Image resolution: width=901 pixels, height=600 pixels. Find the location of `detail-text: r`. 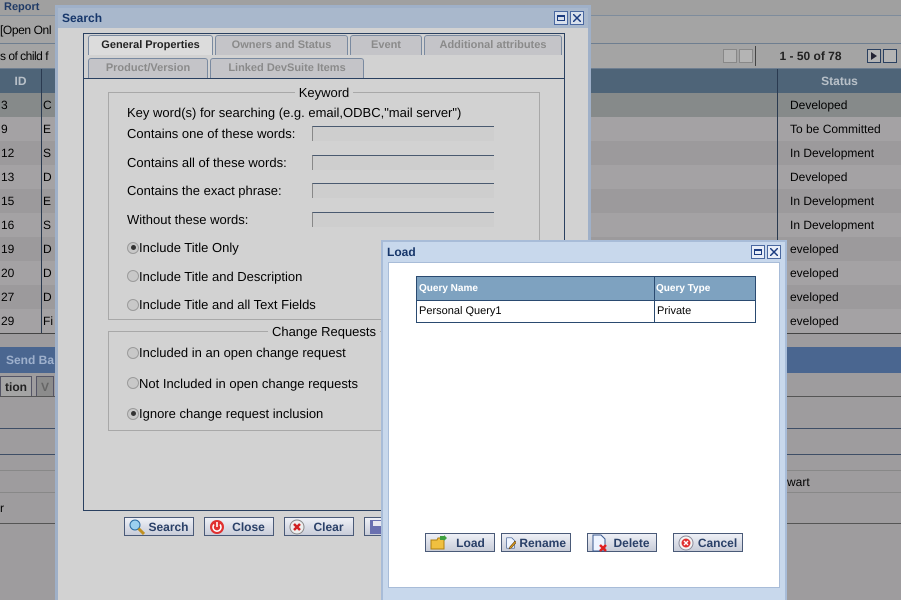

detail-text: r is located at coordinates (2, 508).